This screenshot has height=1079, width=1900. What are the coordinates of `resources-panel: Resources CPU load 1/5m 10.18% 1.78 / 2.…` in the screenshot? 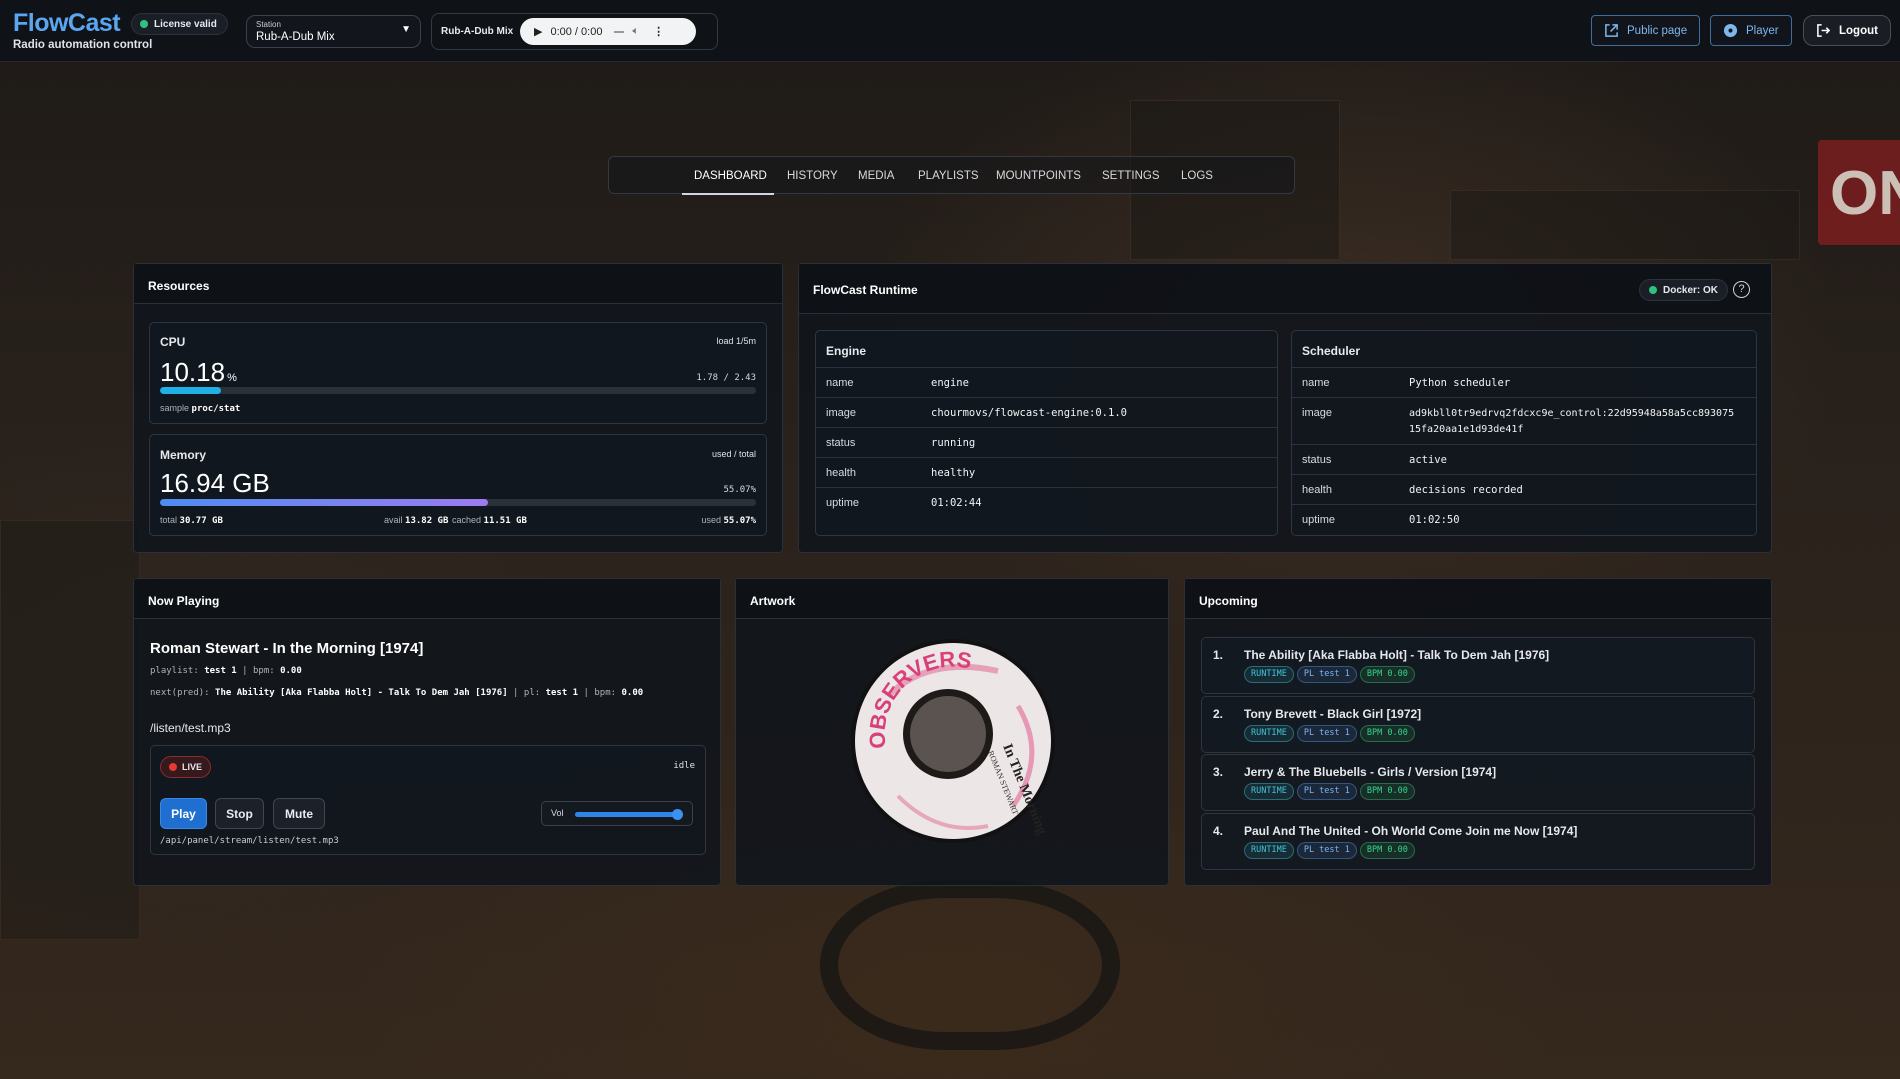 It's located at (458, 408).